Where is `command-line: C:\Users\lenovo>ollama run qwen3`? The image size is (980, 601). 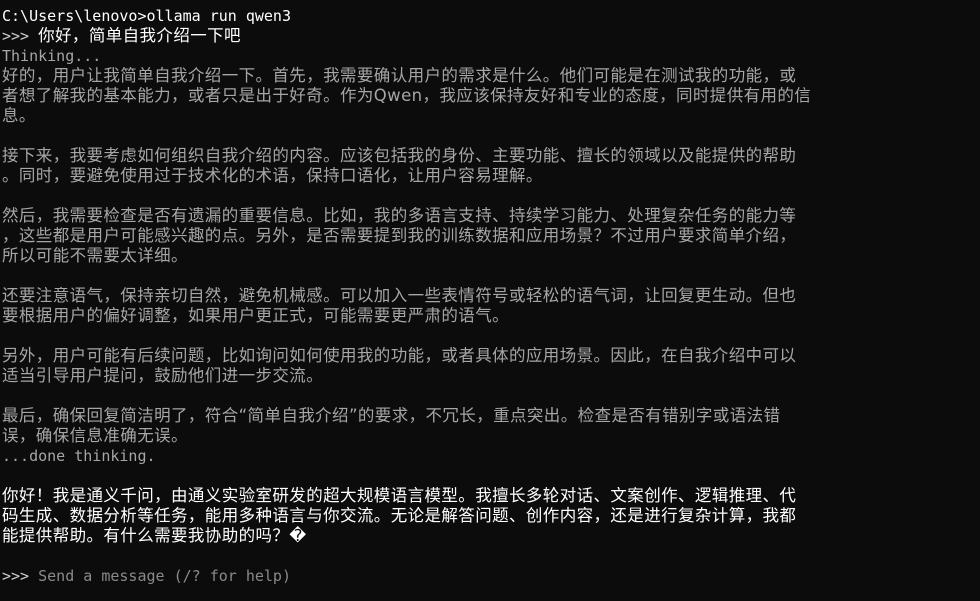 command-line: C:\Users\lenovo>ollama run qwen3 is located at coordinates (146, 16).